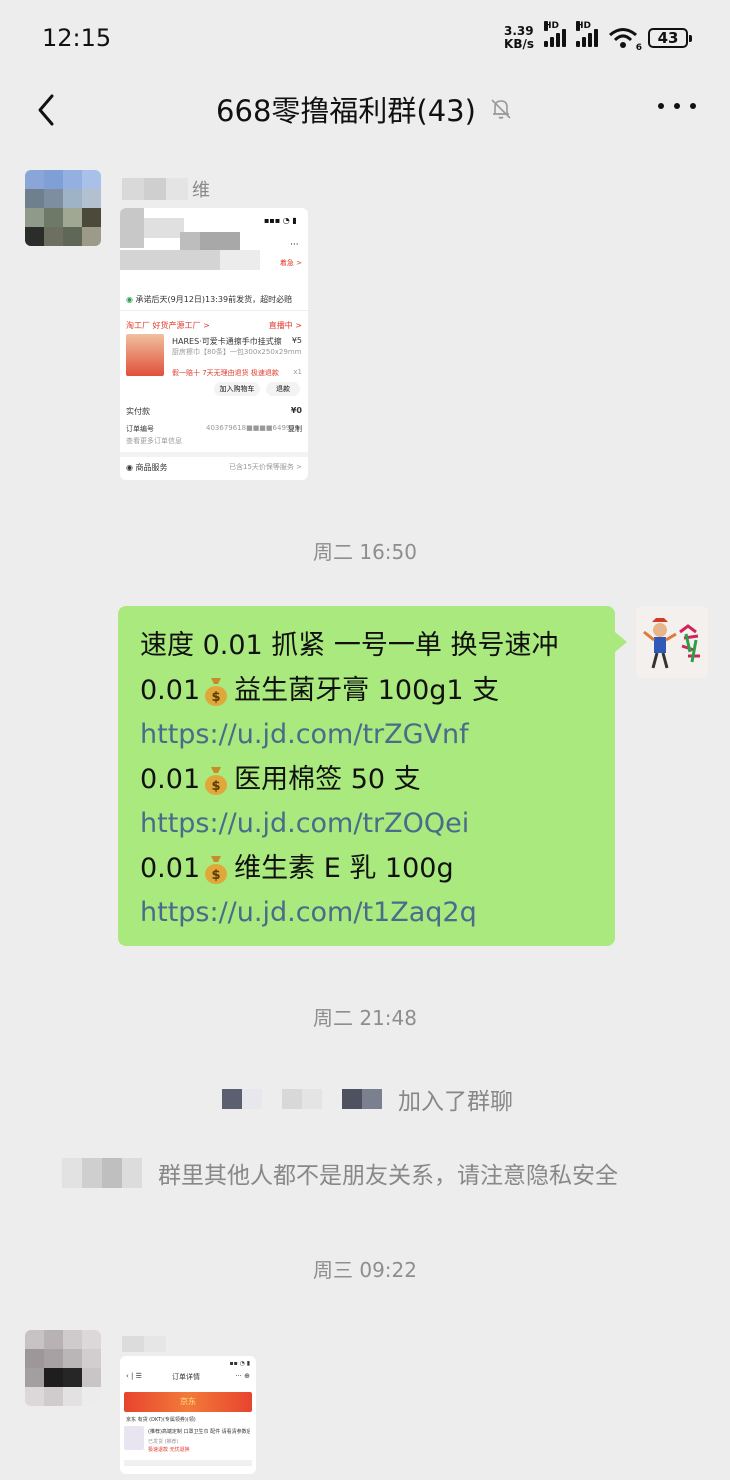 This screenshot has height=1480, width=730. I want to click on sender-name-text: 维, so click(201, 190).